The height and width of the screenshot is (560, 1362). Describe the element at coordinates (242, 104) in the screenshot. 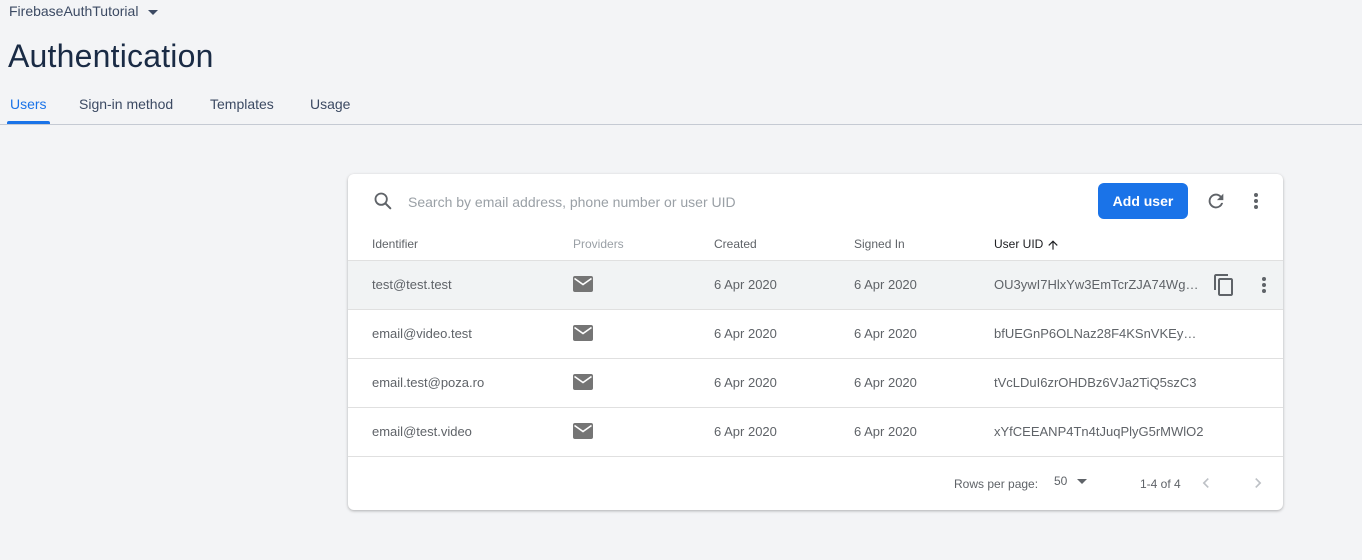

I see `tab-templates: Templates` at that location.